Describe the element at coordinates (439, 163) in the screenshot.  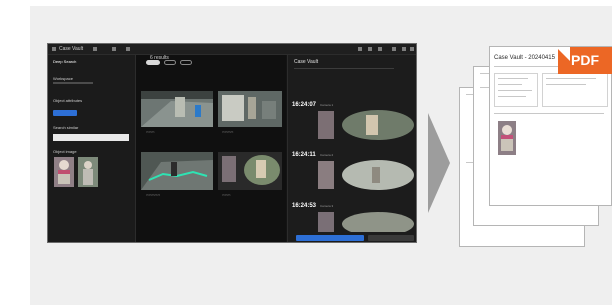
I see `arrow-right-icon` at that location.